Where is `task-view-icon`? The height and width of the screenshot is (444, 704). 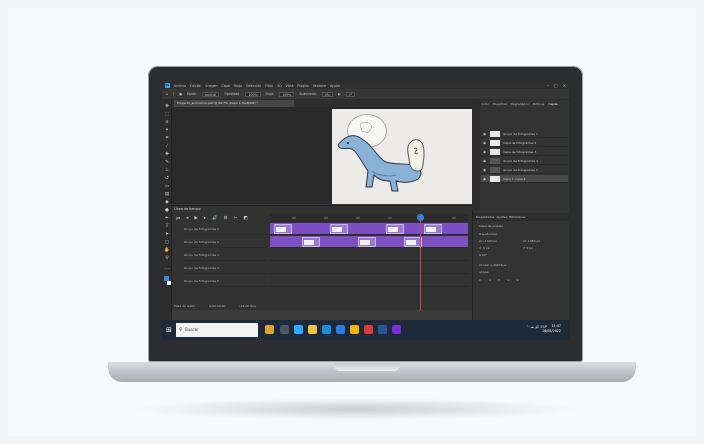
task-view-icon is located at coordinates (284, 329).